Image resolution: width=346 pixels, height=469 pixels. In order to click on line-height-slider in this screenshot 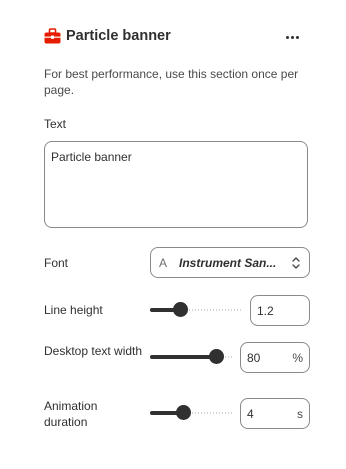, I will do `click(196, 309)`.